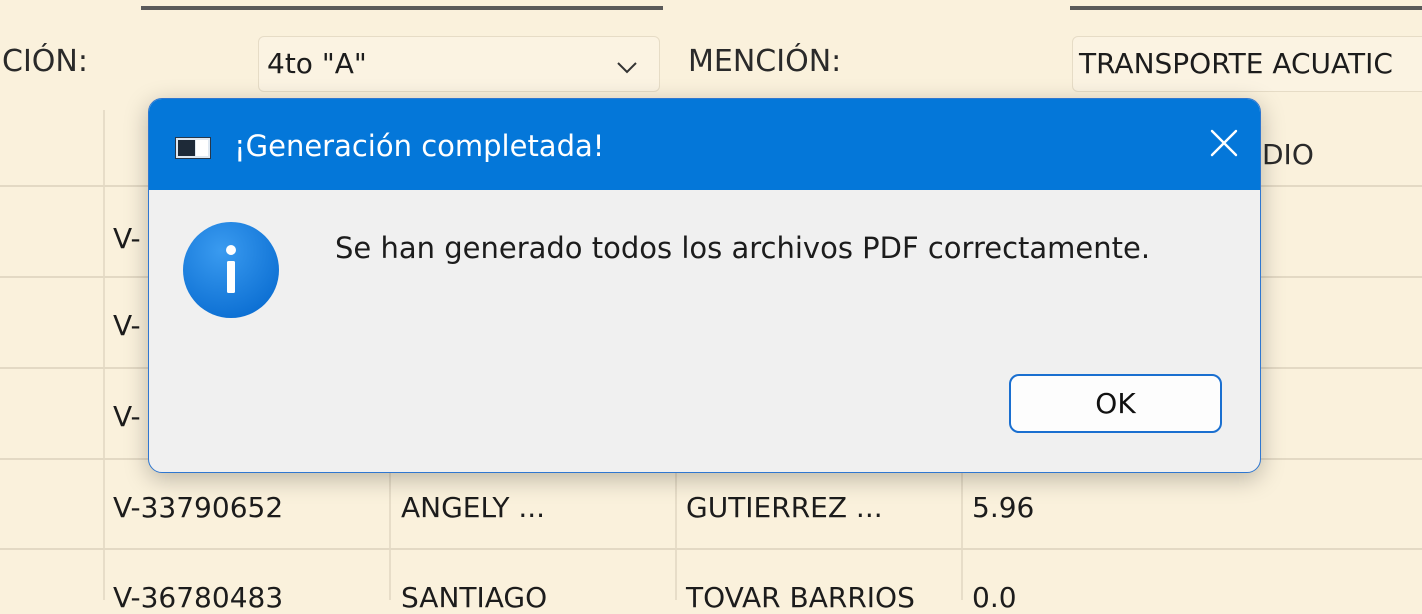  Describe the element at coordinates (459, 64) in the screenshot. I see `section-combobox: 4to "A"` at that location.